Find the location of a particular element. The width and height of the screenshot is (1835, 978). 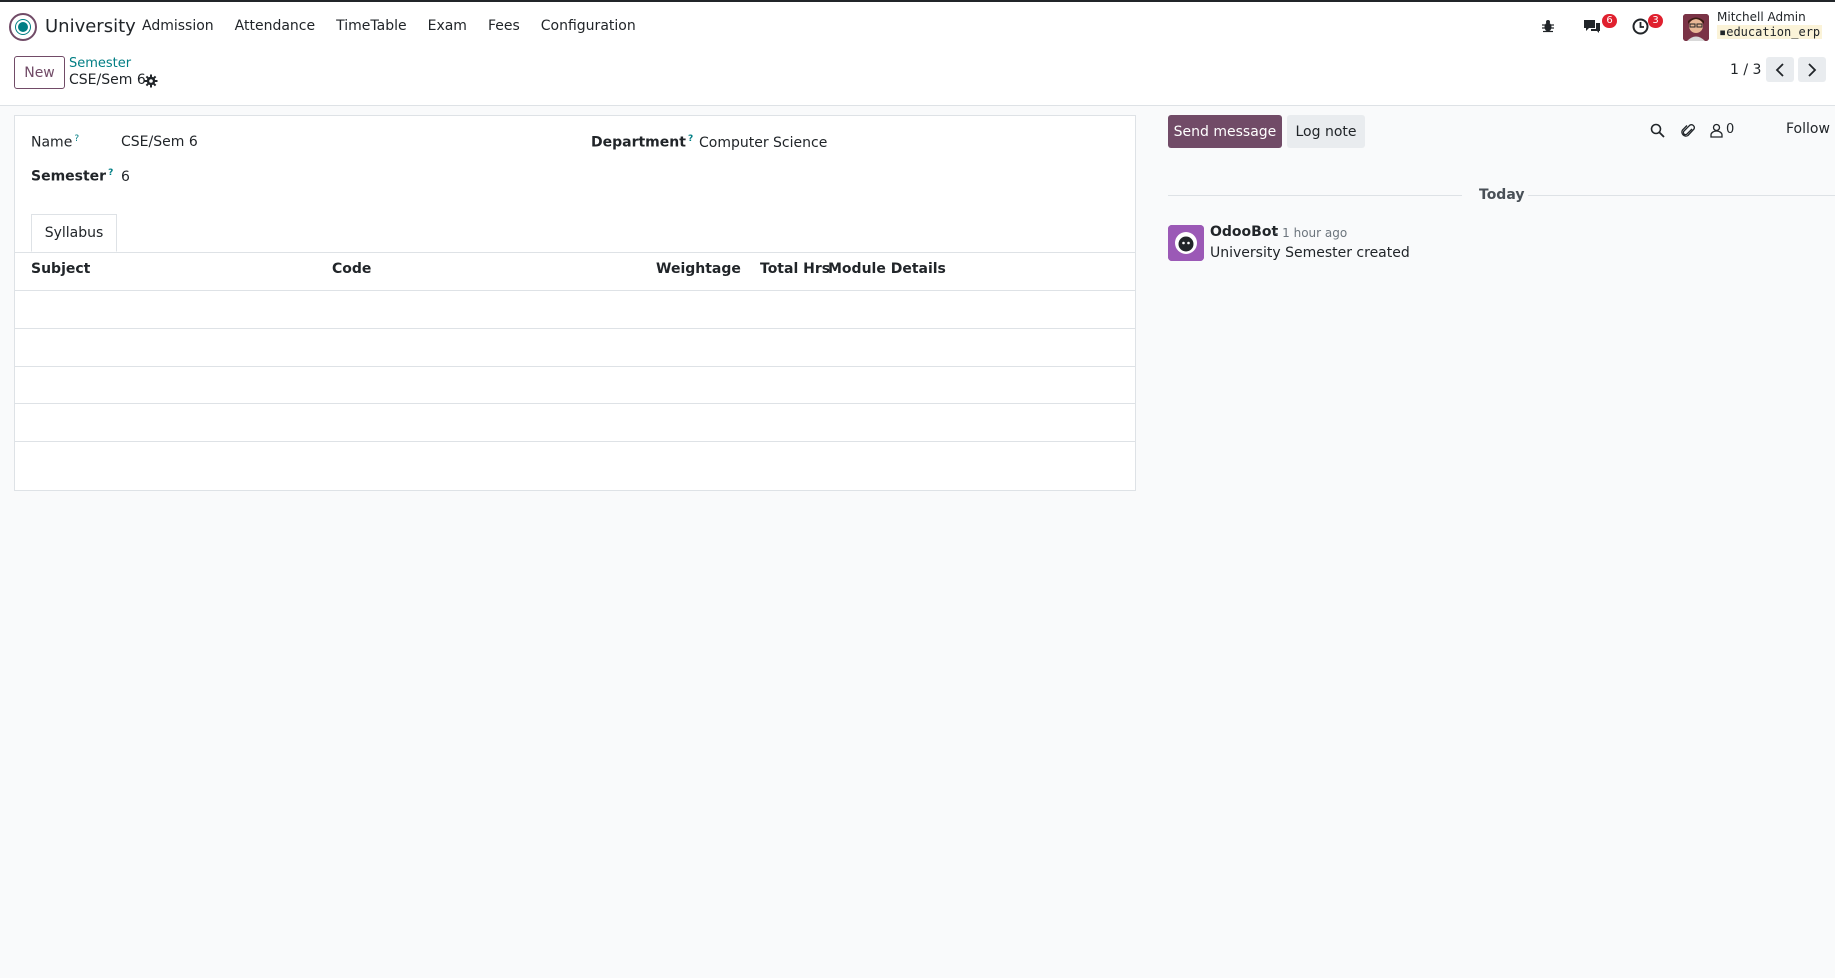

name-field: CSE/Sem 6 is located at coordinates (159, 142).